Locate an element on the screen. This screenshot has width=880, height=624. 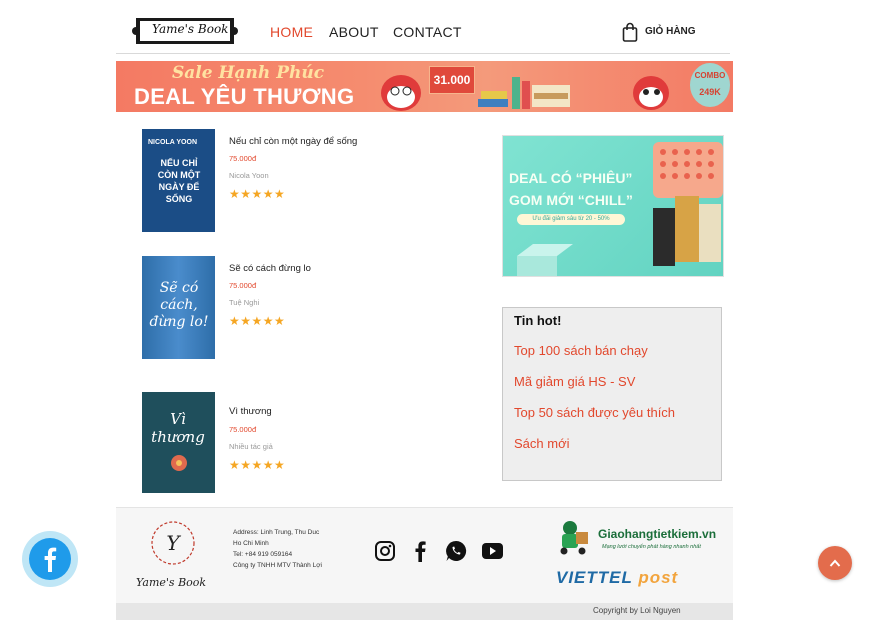
cover-author: NICOLA YOON is located at coordinates (173, 142).